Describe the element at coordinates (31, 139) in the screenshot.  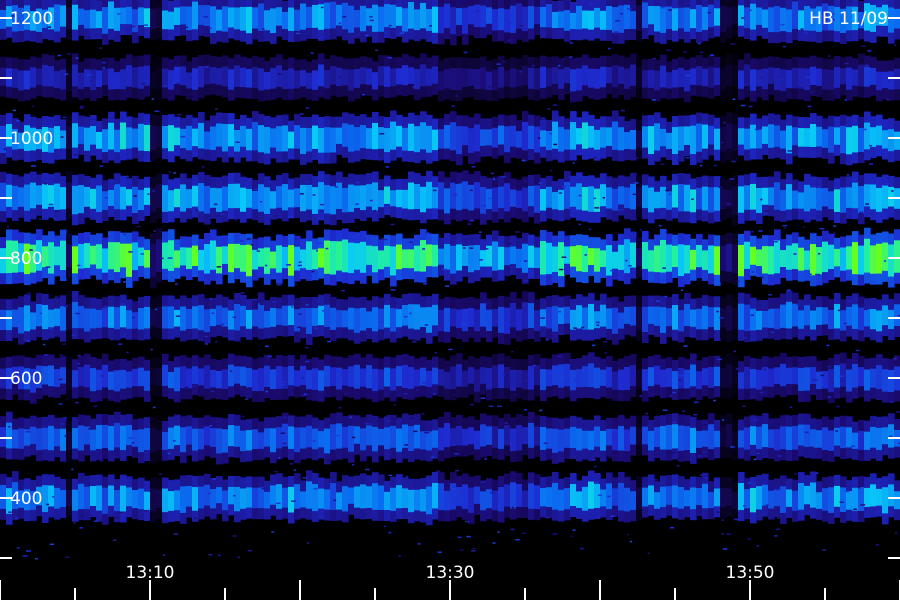
I see `y-tick-label: 1000` at that location.